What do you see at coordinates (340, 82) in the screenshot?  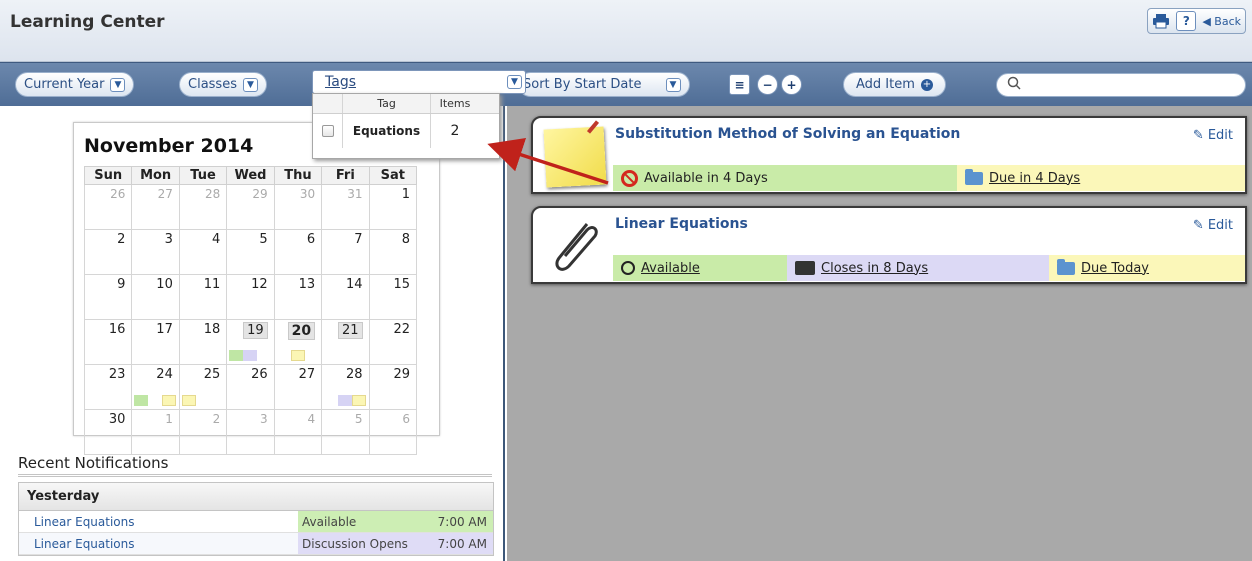 I see `tags-filter-label: Tags` at bounding box center [340, 82].